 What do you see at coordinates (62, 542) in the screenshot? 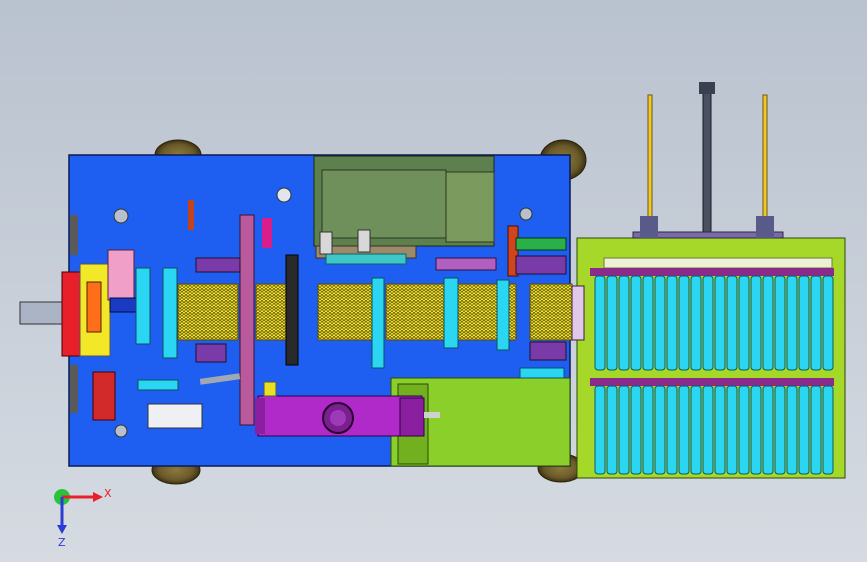
I see `triad-z-label: Z` at bounding box center [62, 542].